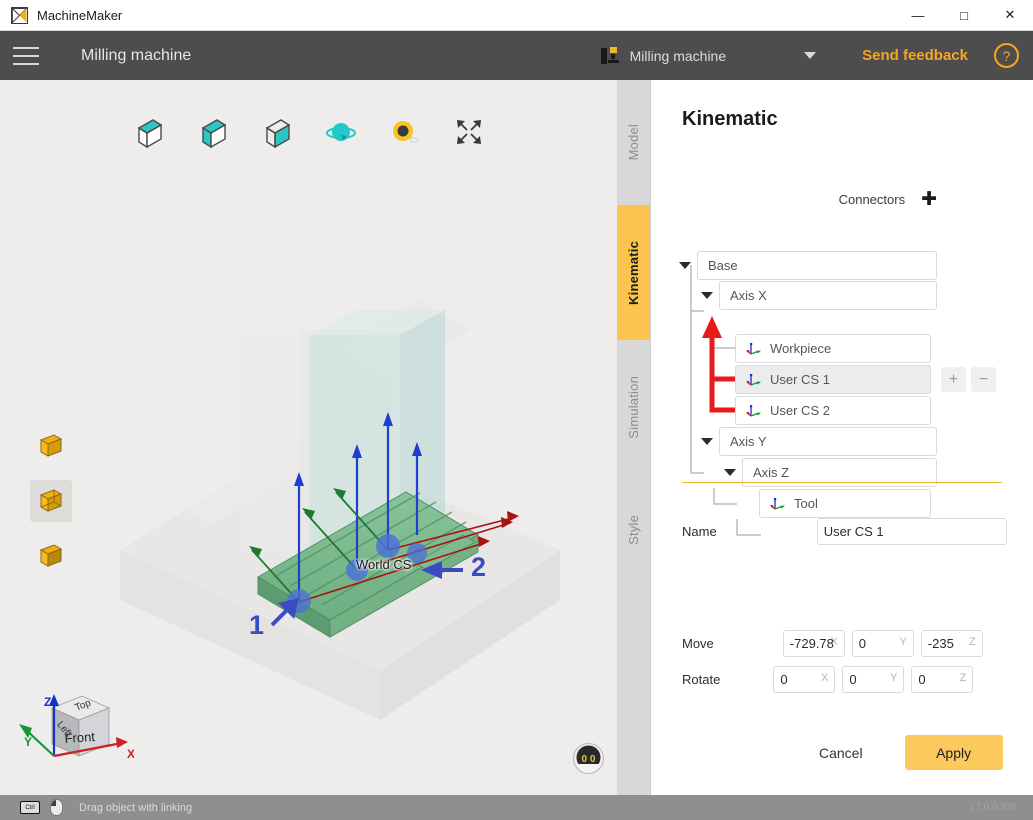 The height and width of the screenshot is (820, 1033). Describe the element at coordinates (678, 55) in the screenshot. I see `machine-selector-value: Milling machine` at that location.